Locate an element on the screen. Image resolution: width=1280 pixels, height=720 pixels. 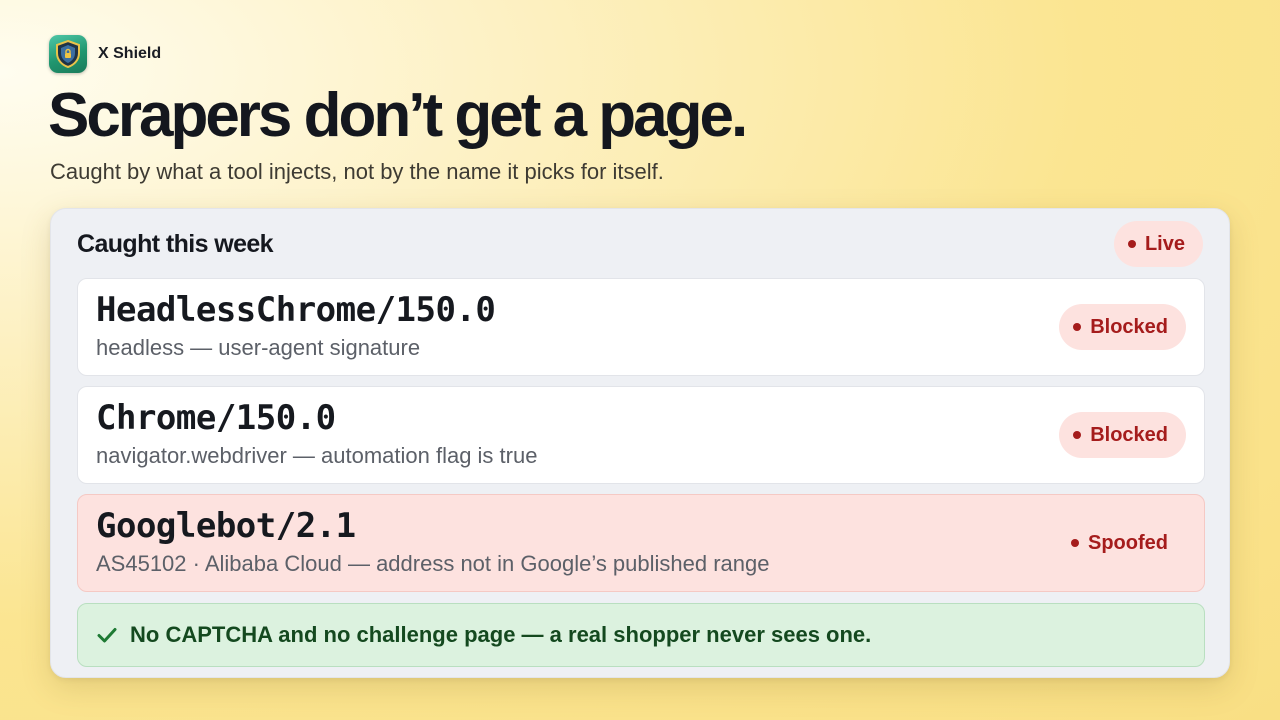
brand-name: X Shield is located at coordinates (130, 53).